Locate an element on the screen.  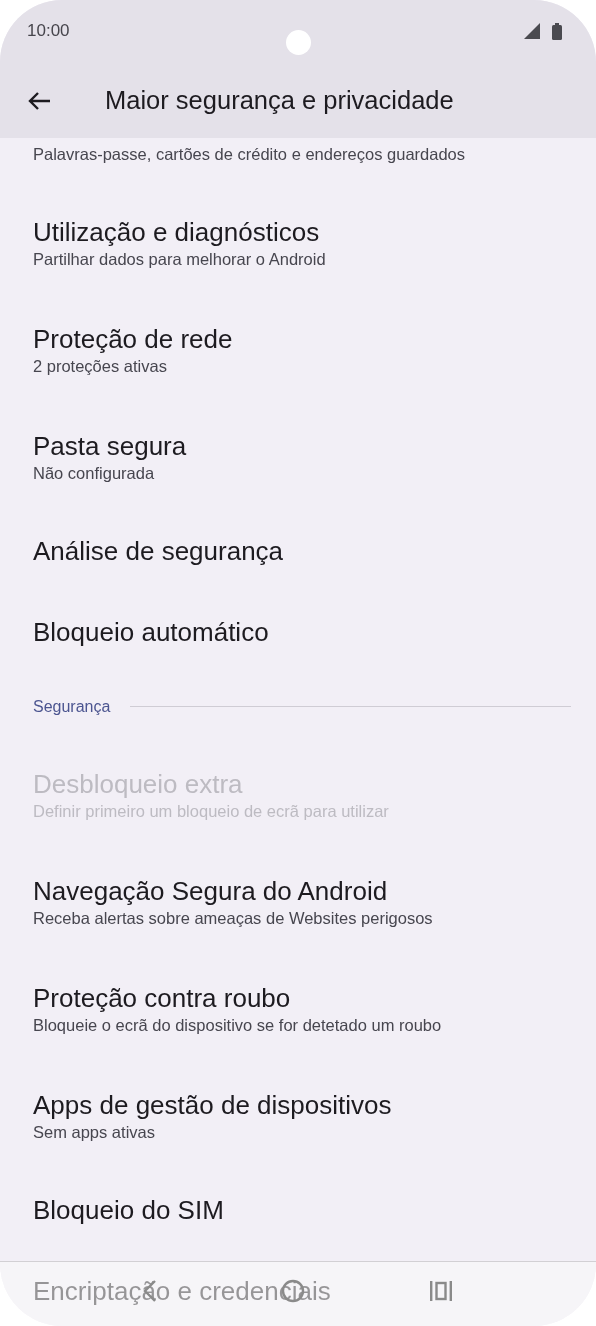
settings-item: Proteção contra roubo Bloqueie o ecrã do dispositivo se for detetado um roubo is located at coordinates (298, 1008).